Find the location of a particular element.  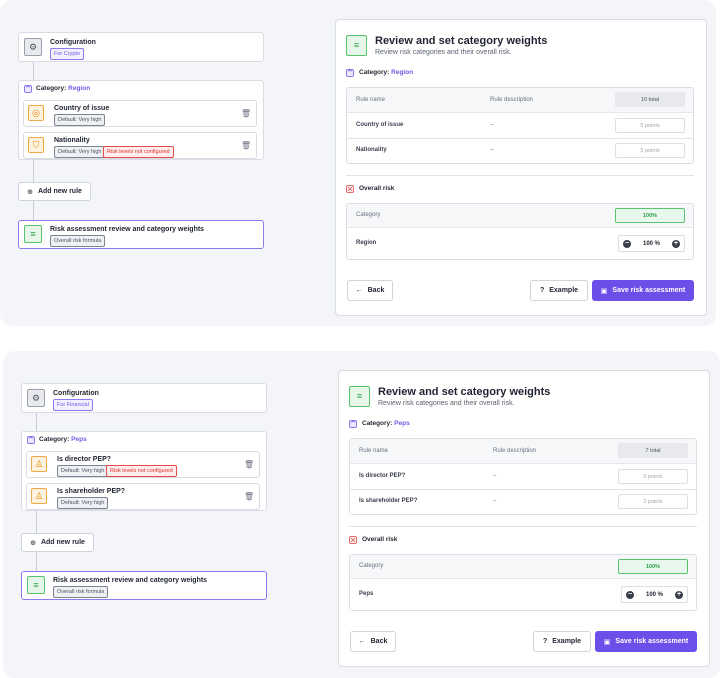

save-label: Save risk assessment is located at coordinates (652, 641).